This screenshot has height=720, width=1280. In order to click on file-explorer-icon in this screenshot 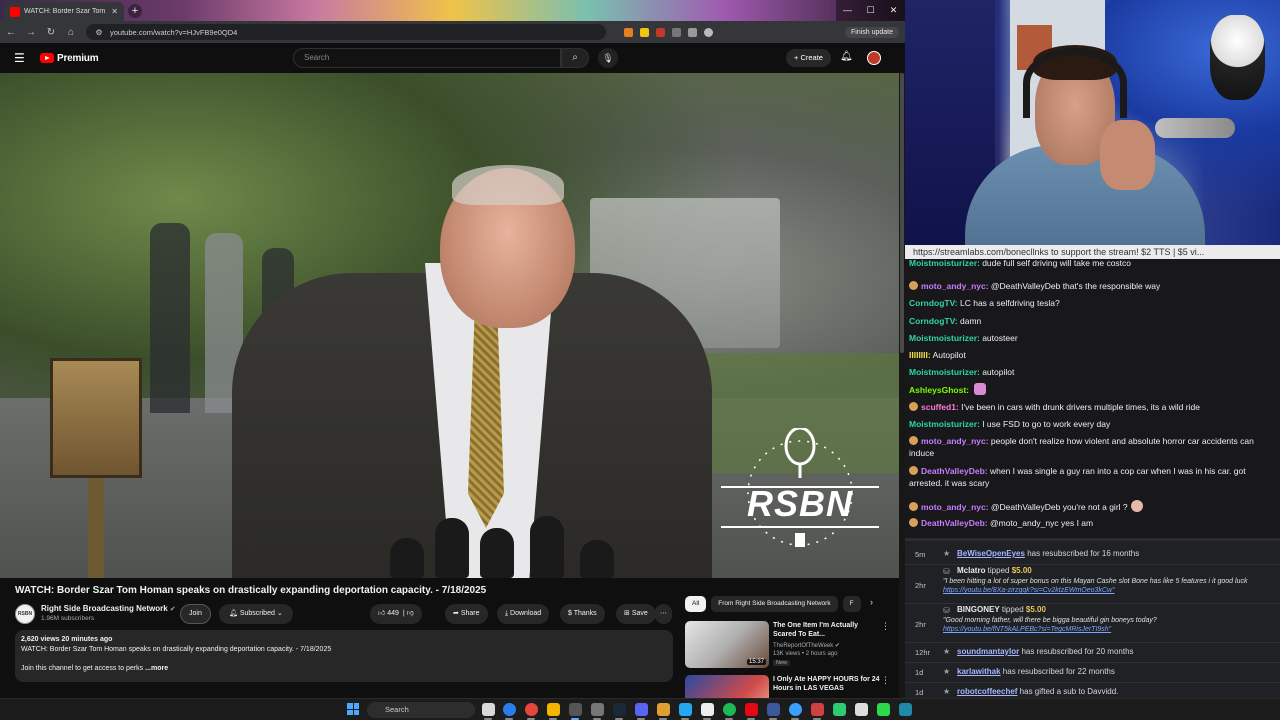, I will do `click(488, 709)`.